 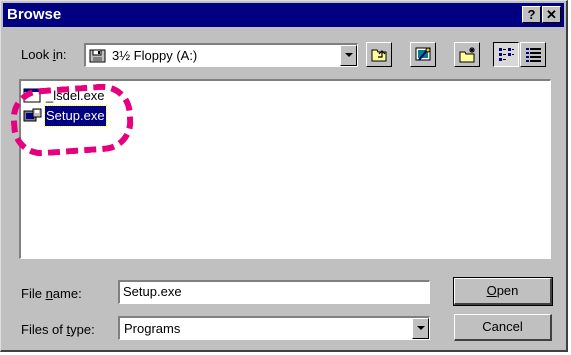 I want to click on open-button: Open, so click(x=503, y=291).